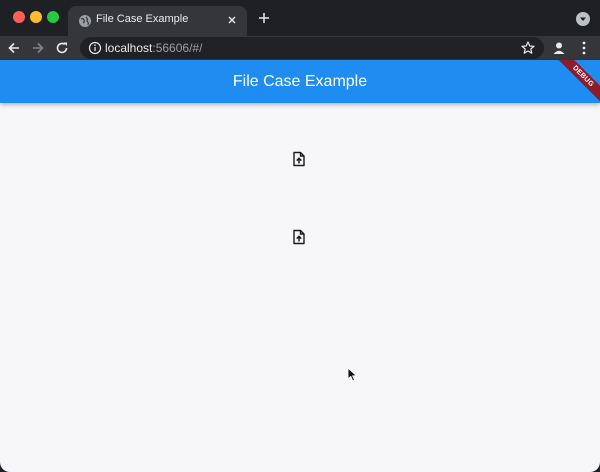 Image resolution: width=600 pixels, height=472 pixels. I want to click on app-bar: File Case Example, so click(300, 81).